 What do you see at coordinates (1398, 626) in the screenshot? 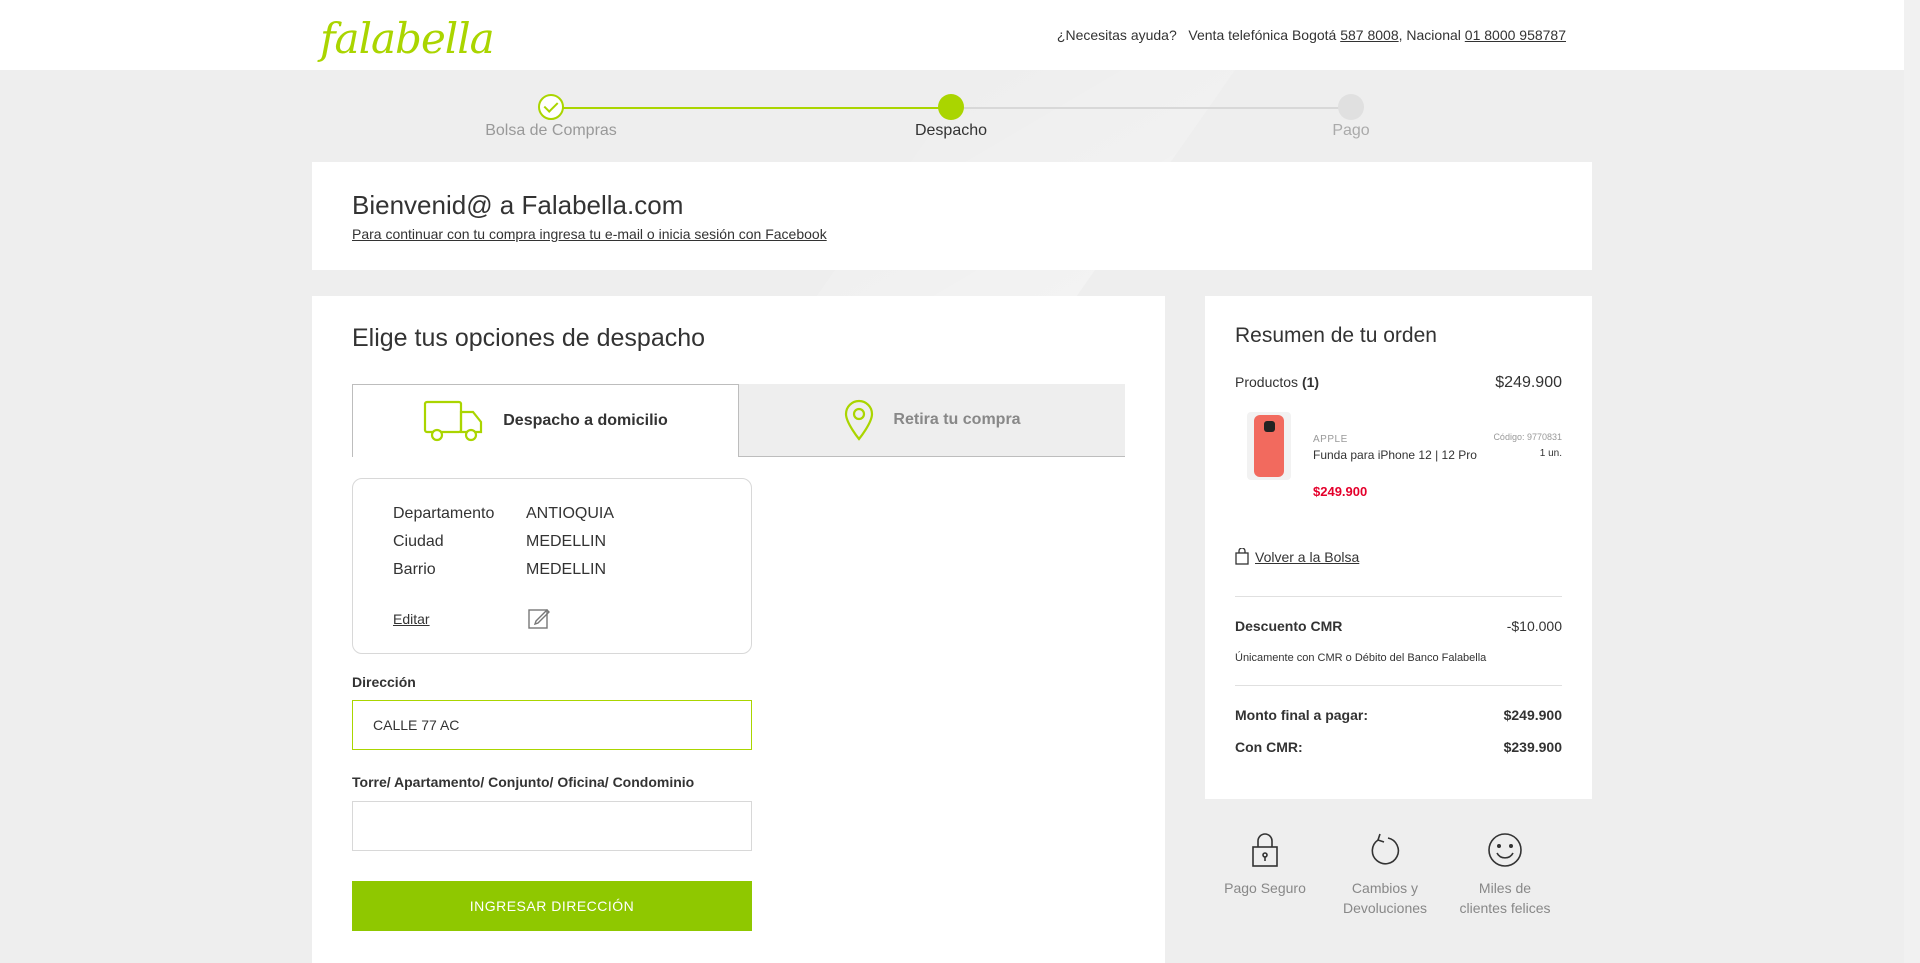
I see `discount-row: Descuento CMR -$10.000` at bounding box center [1398, 626].